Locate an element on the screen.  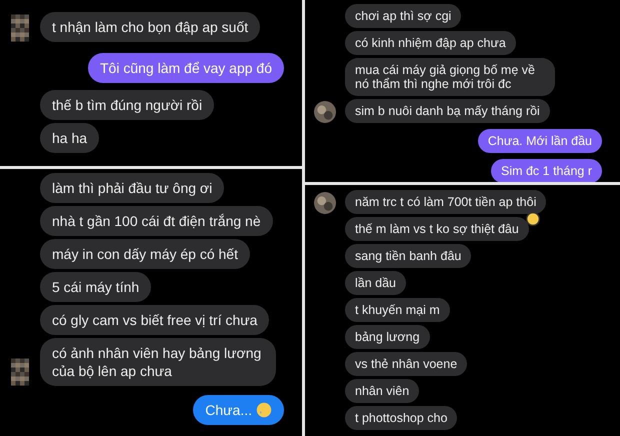
message-text: có gly cam vs biết free vị trí chưa is located at coordinates (155, 320).